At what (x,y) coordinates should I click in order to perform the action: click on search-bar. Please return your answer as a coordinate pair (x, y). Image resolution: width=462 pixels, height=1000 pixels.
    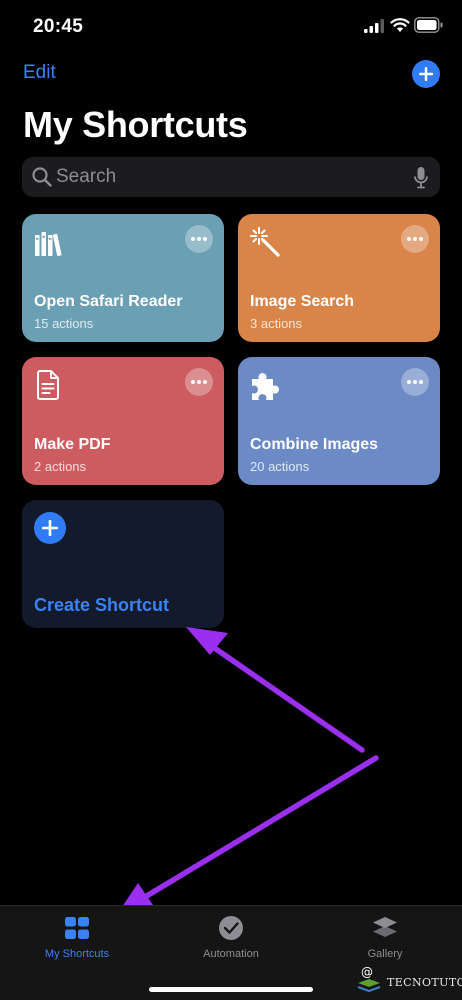
    Looking at the image, I should click on (231, 177).